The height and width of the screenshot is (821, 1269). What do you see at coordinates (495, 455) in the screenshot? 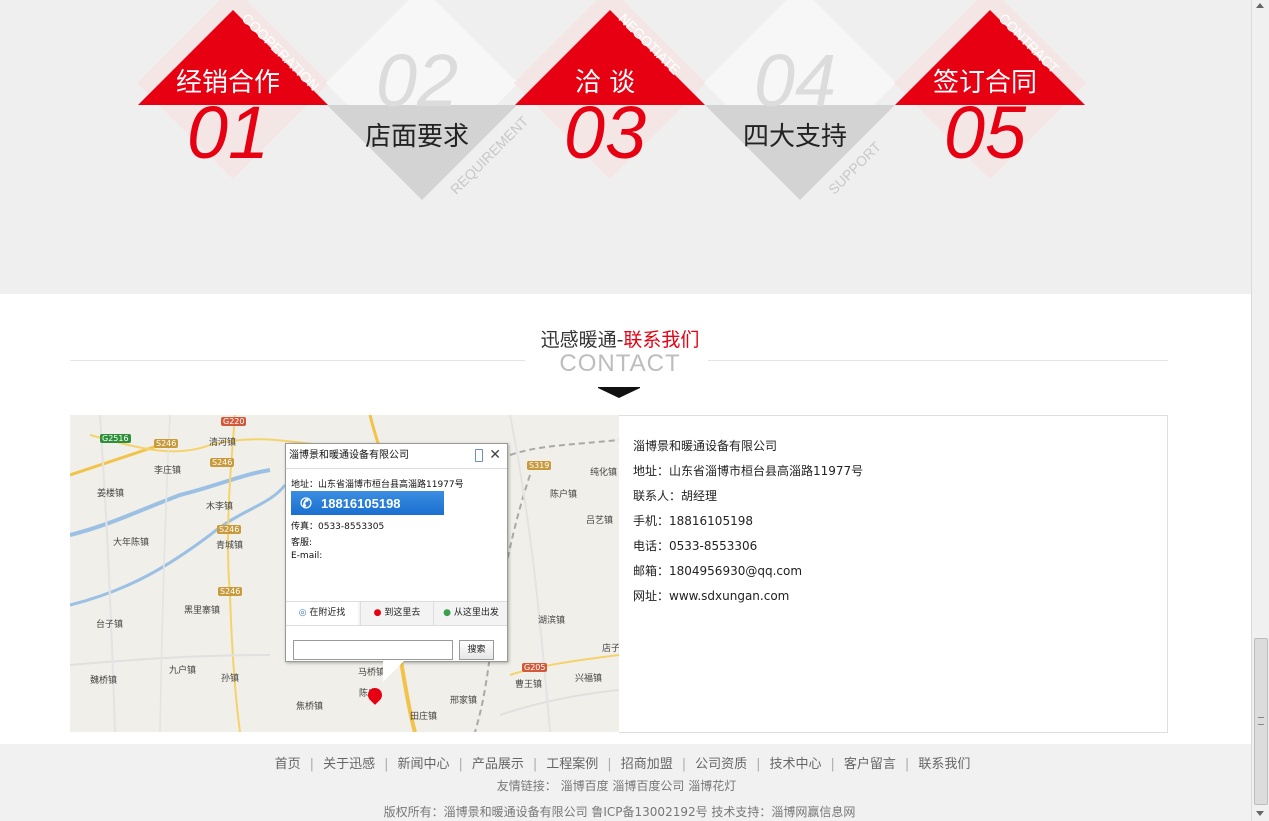
I see `close-icon: ✕` at bounding box center [495, 455].